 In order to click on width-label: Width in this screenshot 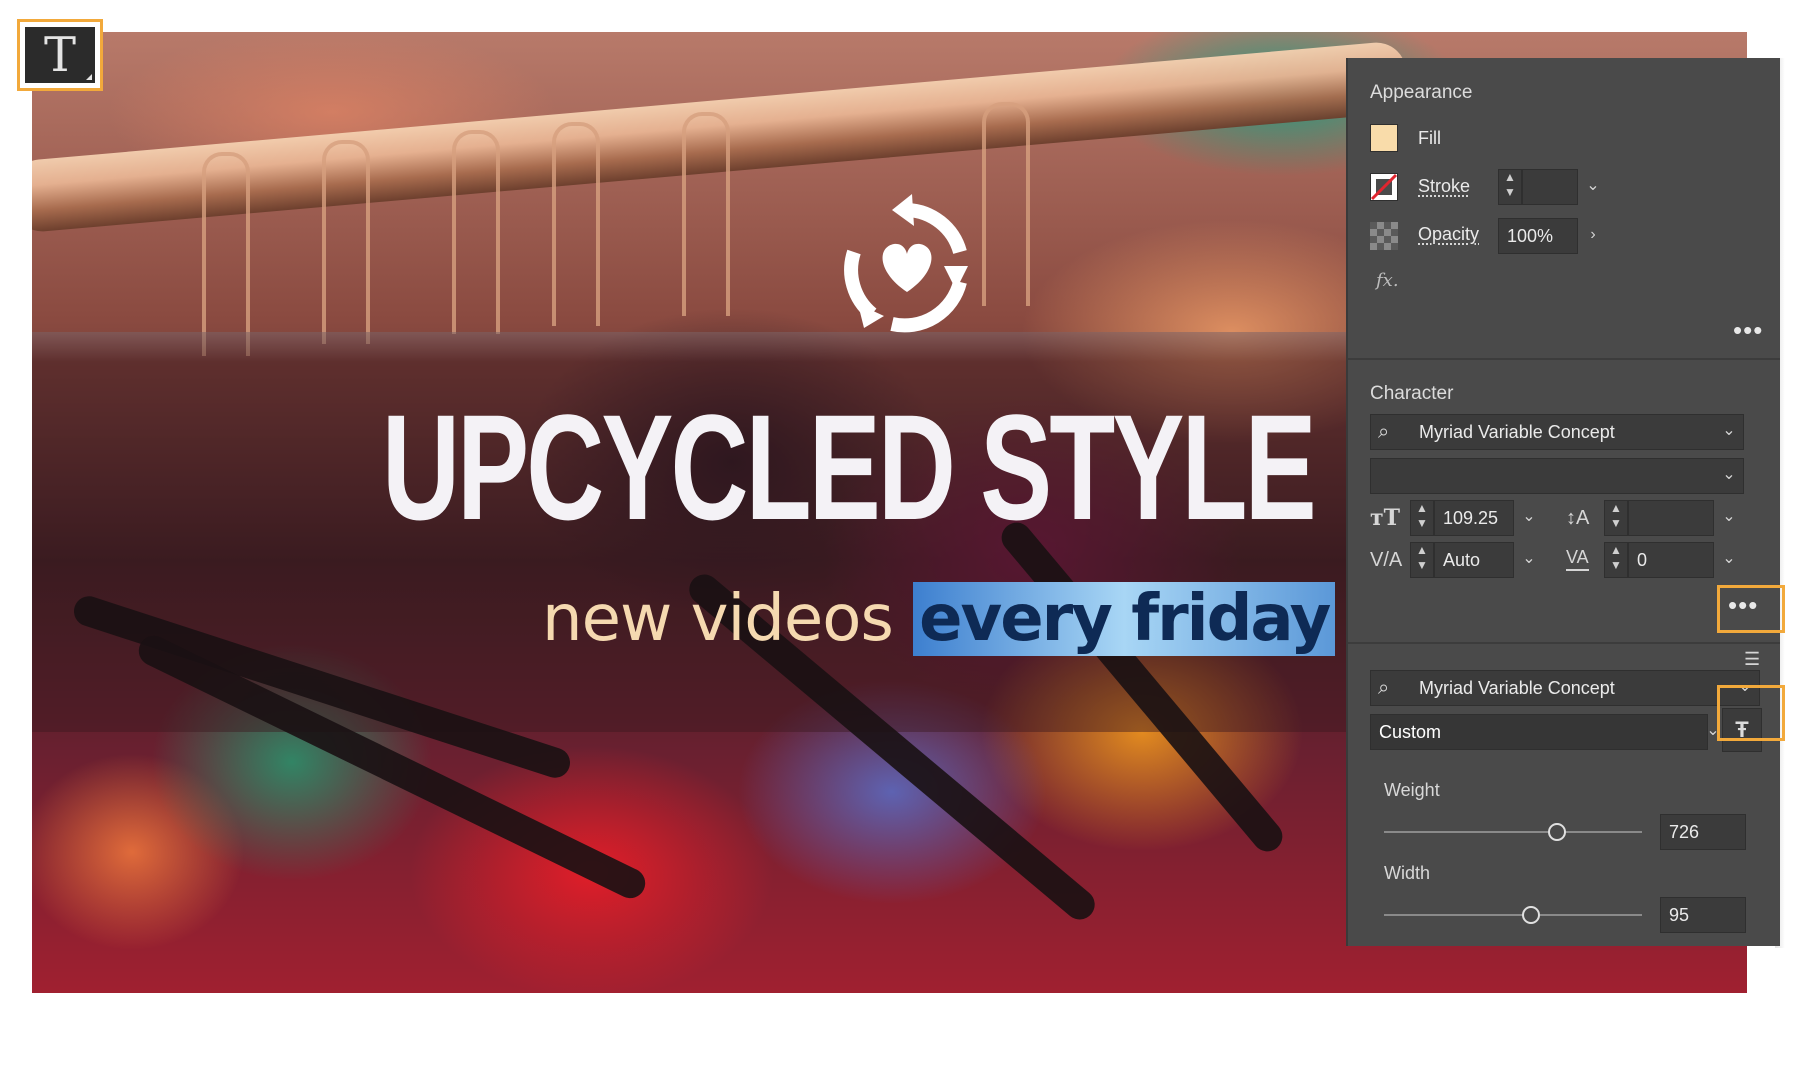, I will do `click(1407, 873)`.